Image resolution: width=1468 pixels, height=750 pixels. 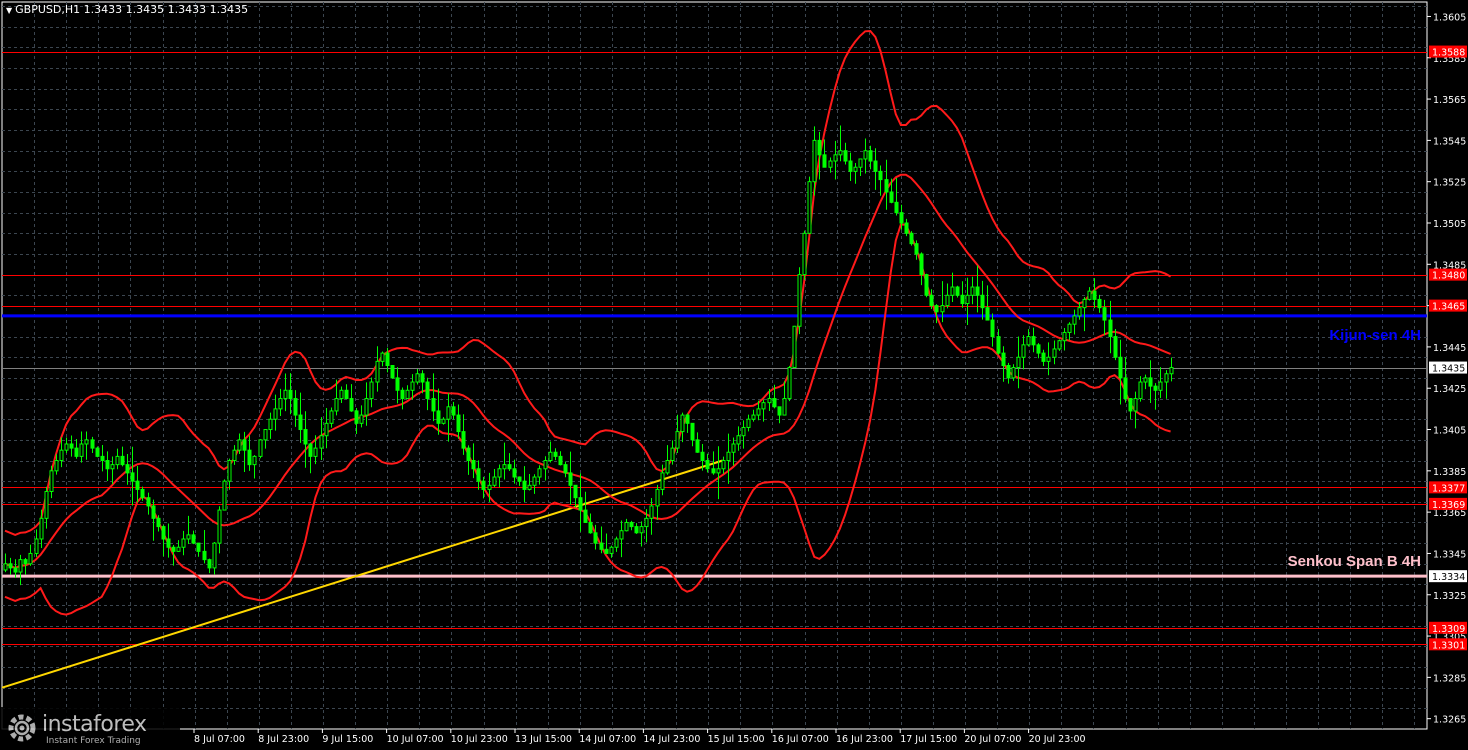 What do you see at coordinates (1448, 645) in the screenshot?
I see `level-tag-1.3301-text: 1.3301` at bounding box center [1448, 645].